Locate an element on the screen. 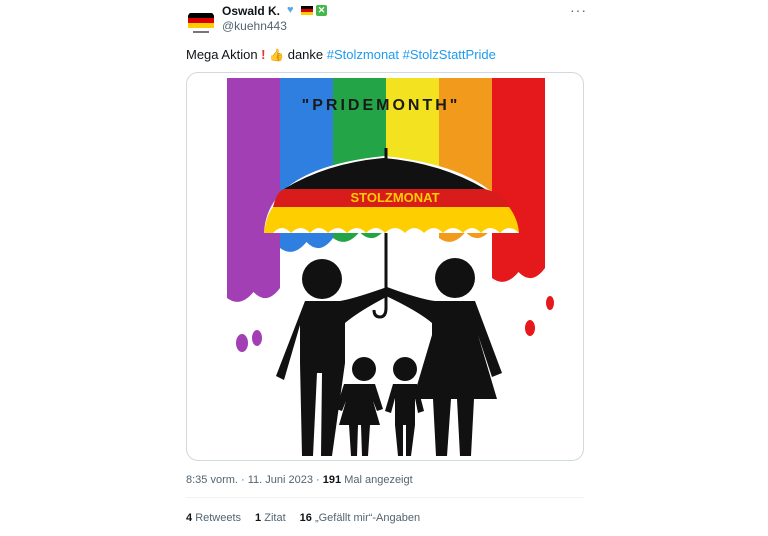 The width and height of the screenshot is (768, 536). quotes-stat: 1 Zitat is located at coordinates (270, 518).